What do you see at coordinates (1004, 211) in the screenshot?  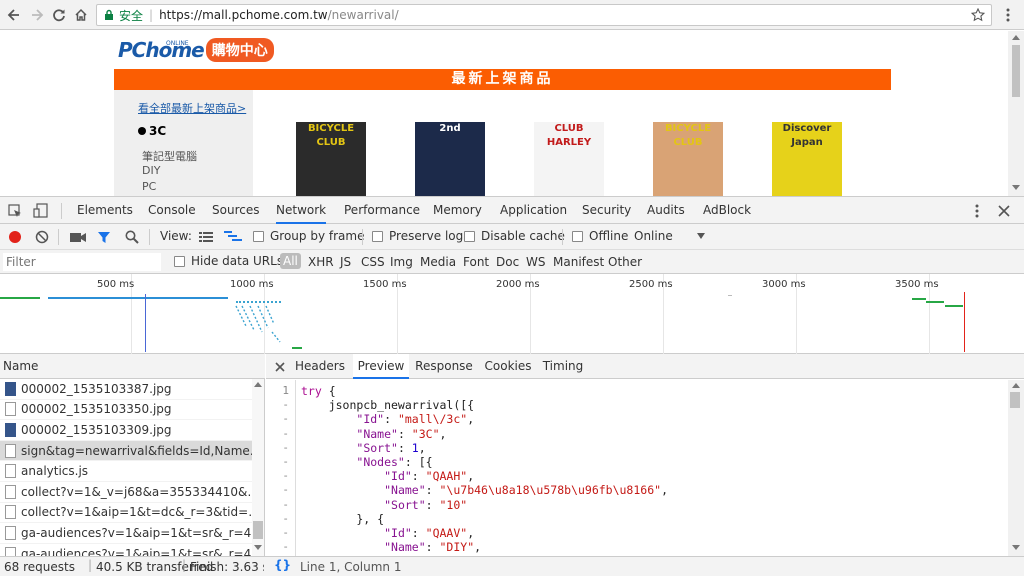 I see `close-devtools-icon` at bounding box center [1004, 211].